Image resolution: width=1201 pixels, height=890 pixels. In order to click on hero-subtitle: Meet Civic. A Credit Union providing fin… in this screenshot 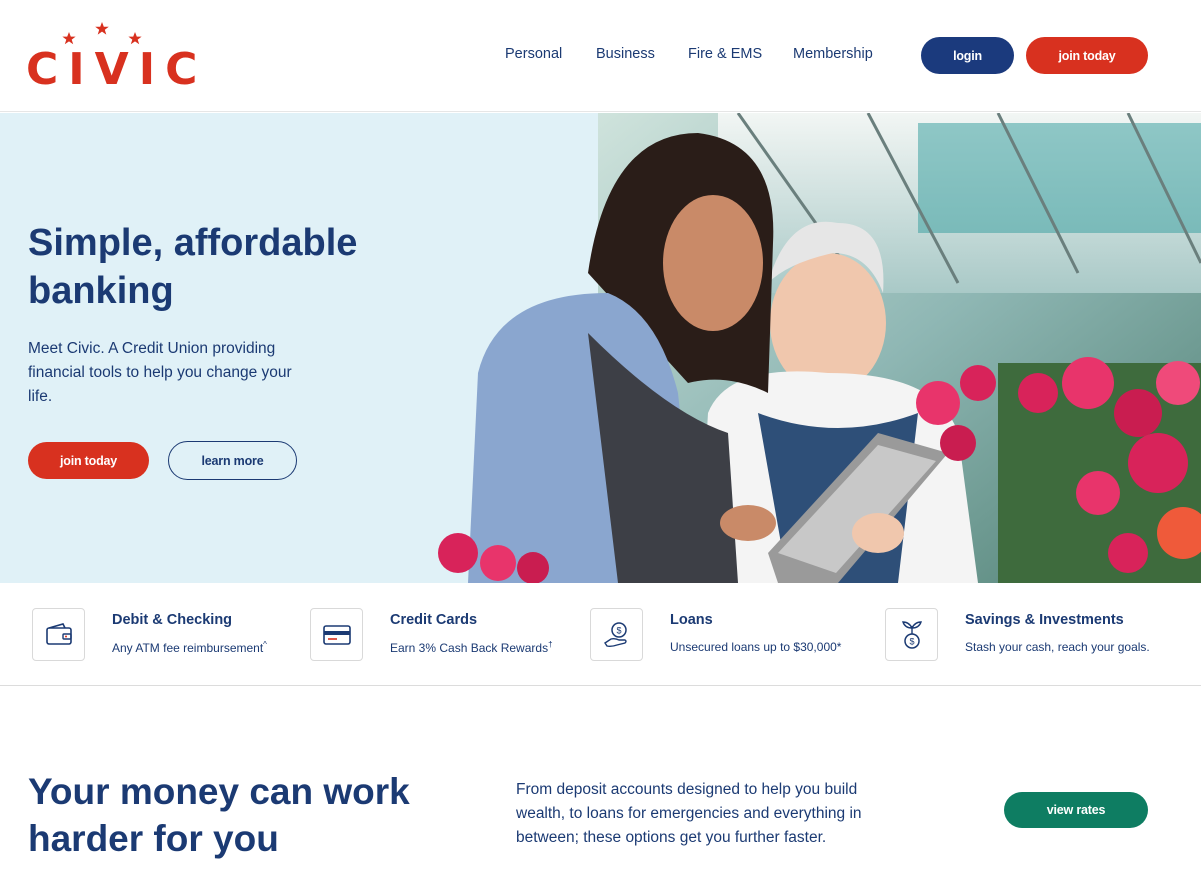, I will do `click(160, 372)`.